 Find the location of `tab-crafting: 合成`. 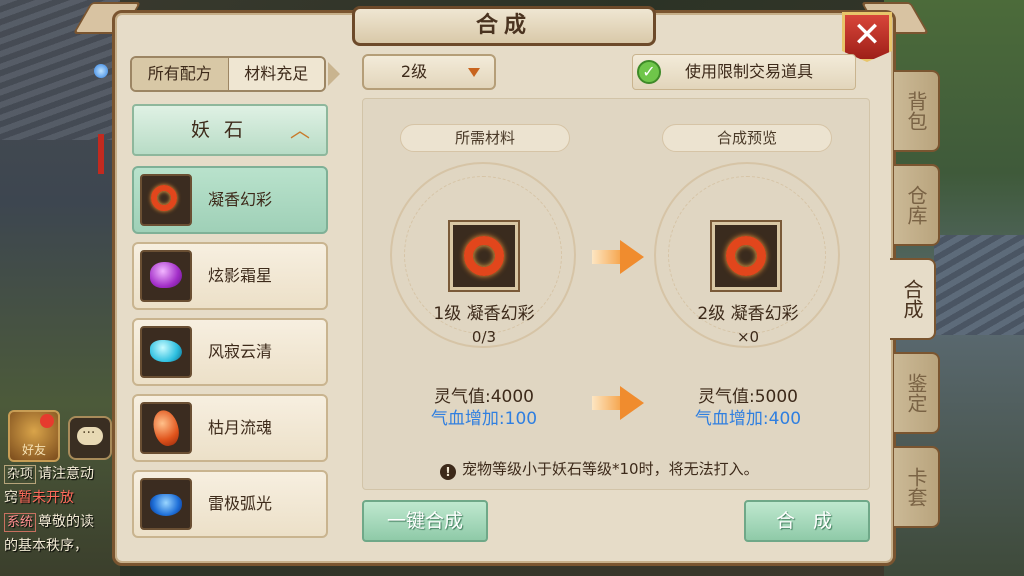

tab-crafting: 合成 is located at coordinates (913, 299).